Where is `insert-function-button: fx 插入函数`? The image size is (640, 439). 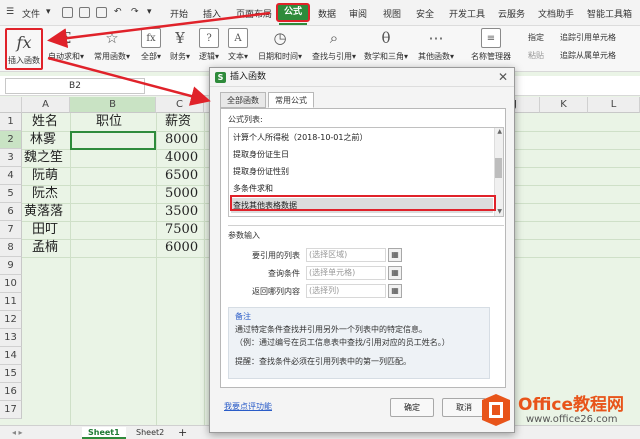
insert-function-button: fx 插入函数 is located at coordinates (24, 49).